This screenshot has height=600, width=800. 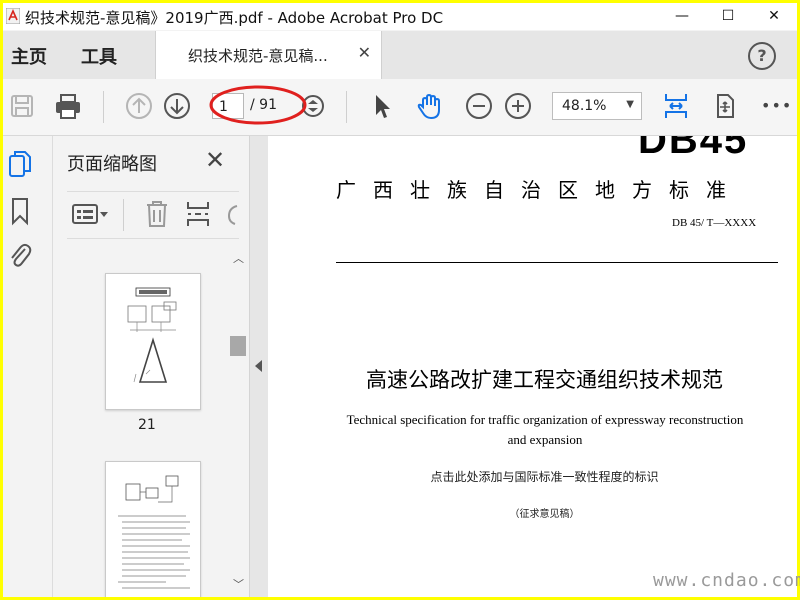 I want to click on consistency-note: 点击此处添加与国际标准一致性程度的标识, so click(x=544, y=477).